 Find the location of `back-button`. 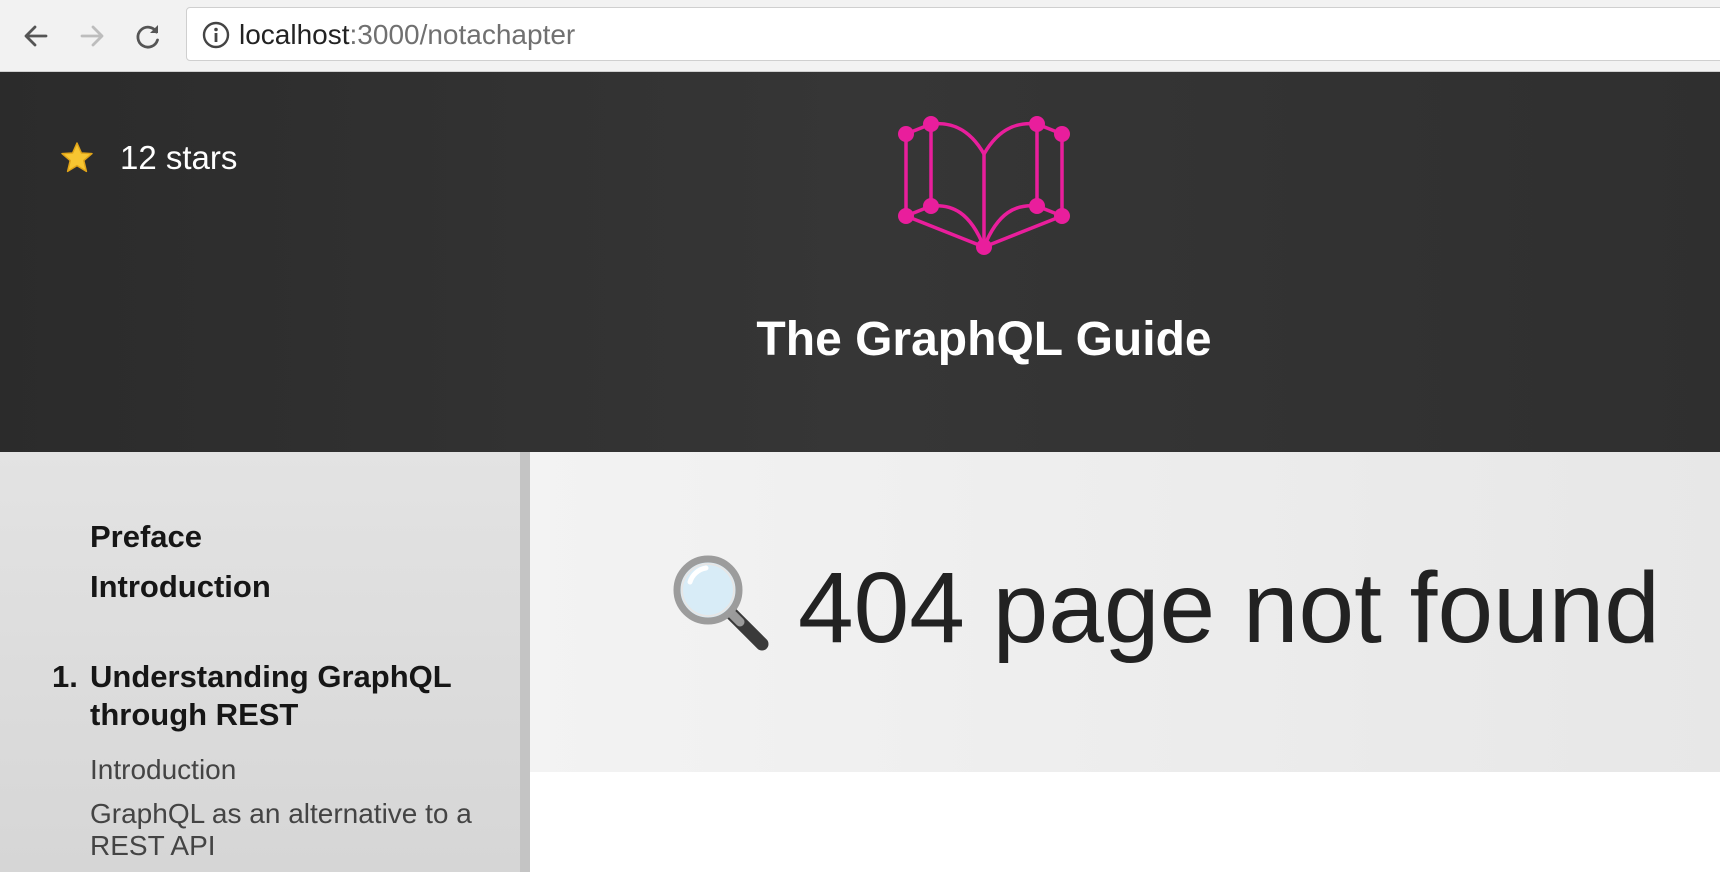

back-button is located at coordinates (36, 36).